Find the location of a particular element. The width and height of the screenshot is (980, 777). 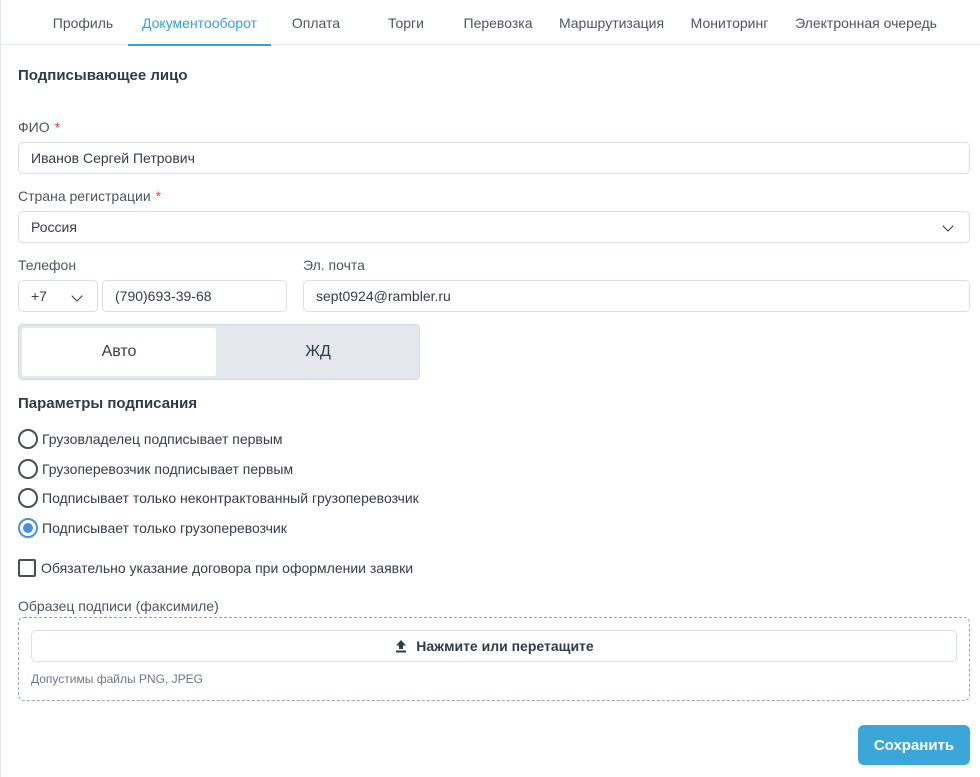

signing-option-carrier-first: Грузоперевозчик подписывает первым is located at coordinates (155, 469).